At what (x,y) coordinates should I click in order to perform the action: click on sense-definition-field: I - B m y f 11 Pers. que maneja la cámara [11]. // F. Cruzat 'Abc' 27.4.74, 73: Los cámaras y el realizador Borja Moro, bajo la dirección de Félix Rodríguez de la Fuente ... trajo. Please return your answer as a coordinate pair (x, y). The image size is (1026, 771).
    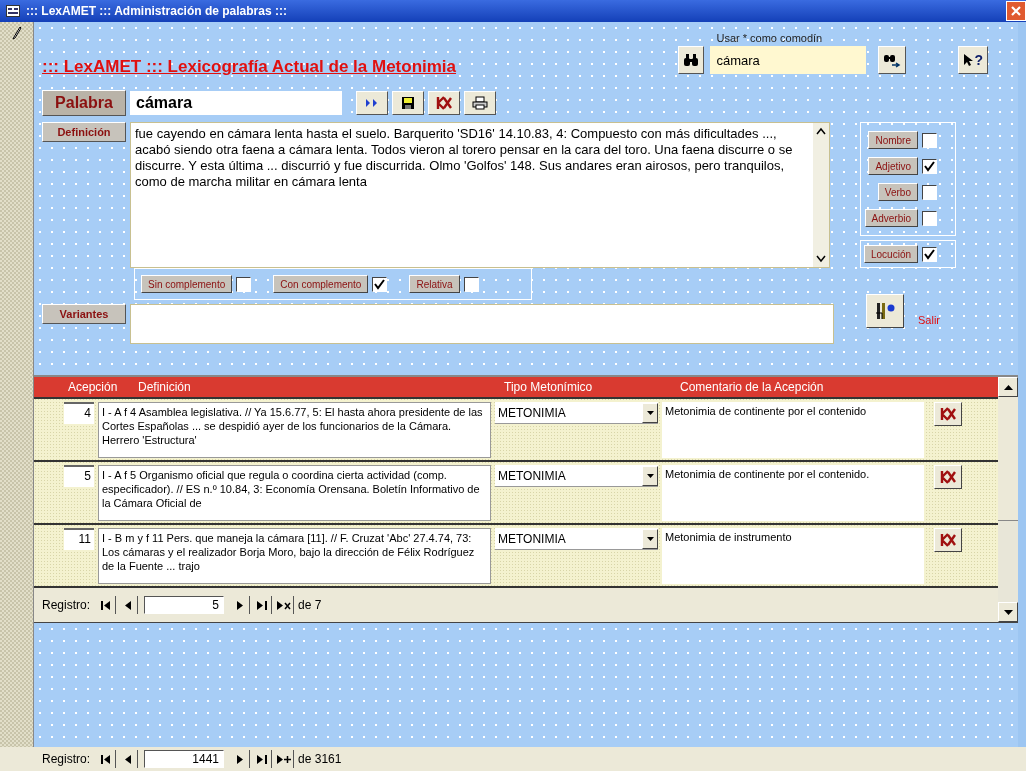
    Looking at the image, I should click on (294, 556).